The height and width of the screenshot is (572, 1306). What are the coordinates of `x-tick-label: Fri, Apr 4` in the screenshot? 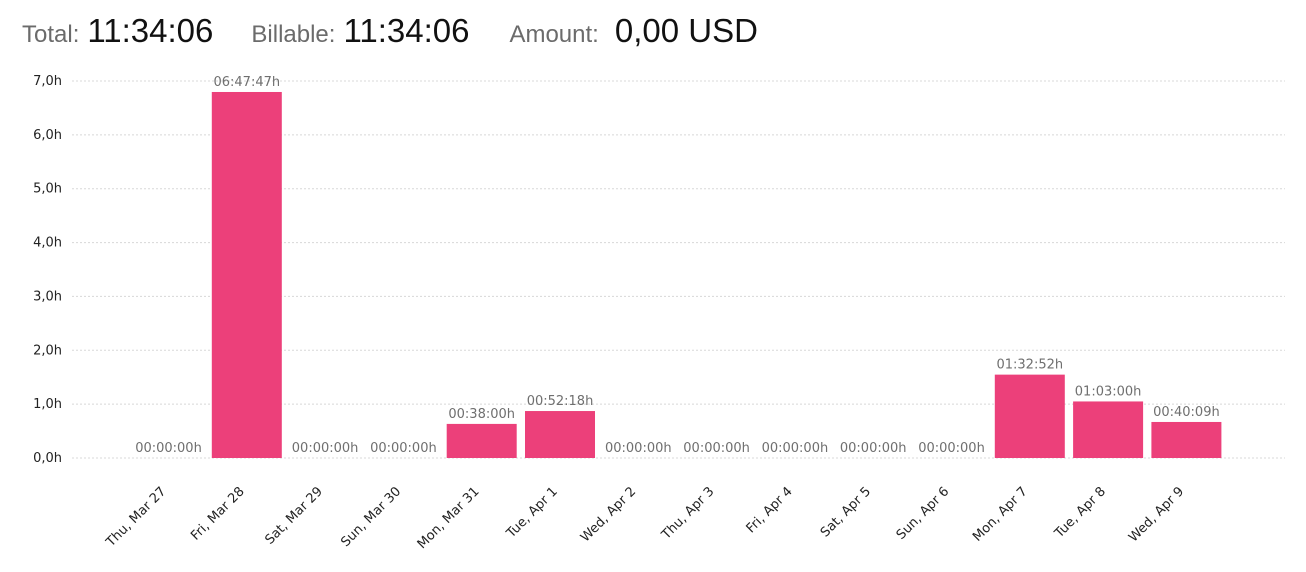 It's located at (770, 510).